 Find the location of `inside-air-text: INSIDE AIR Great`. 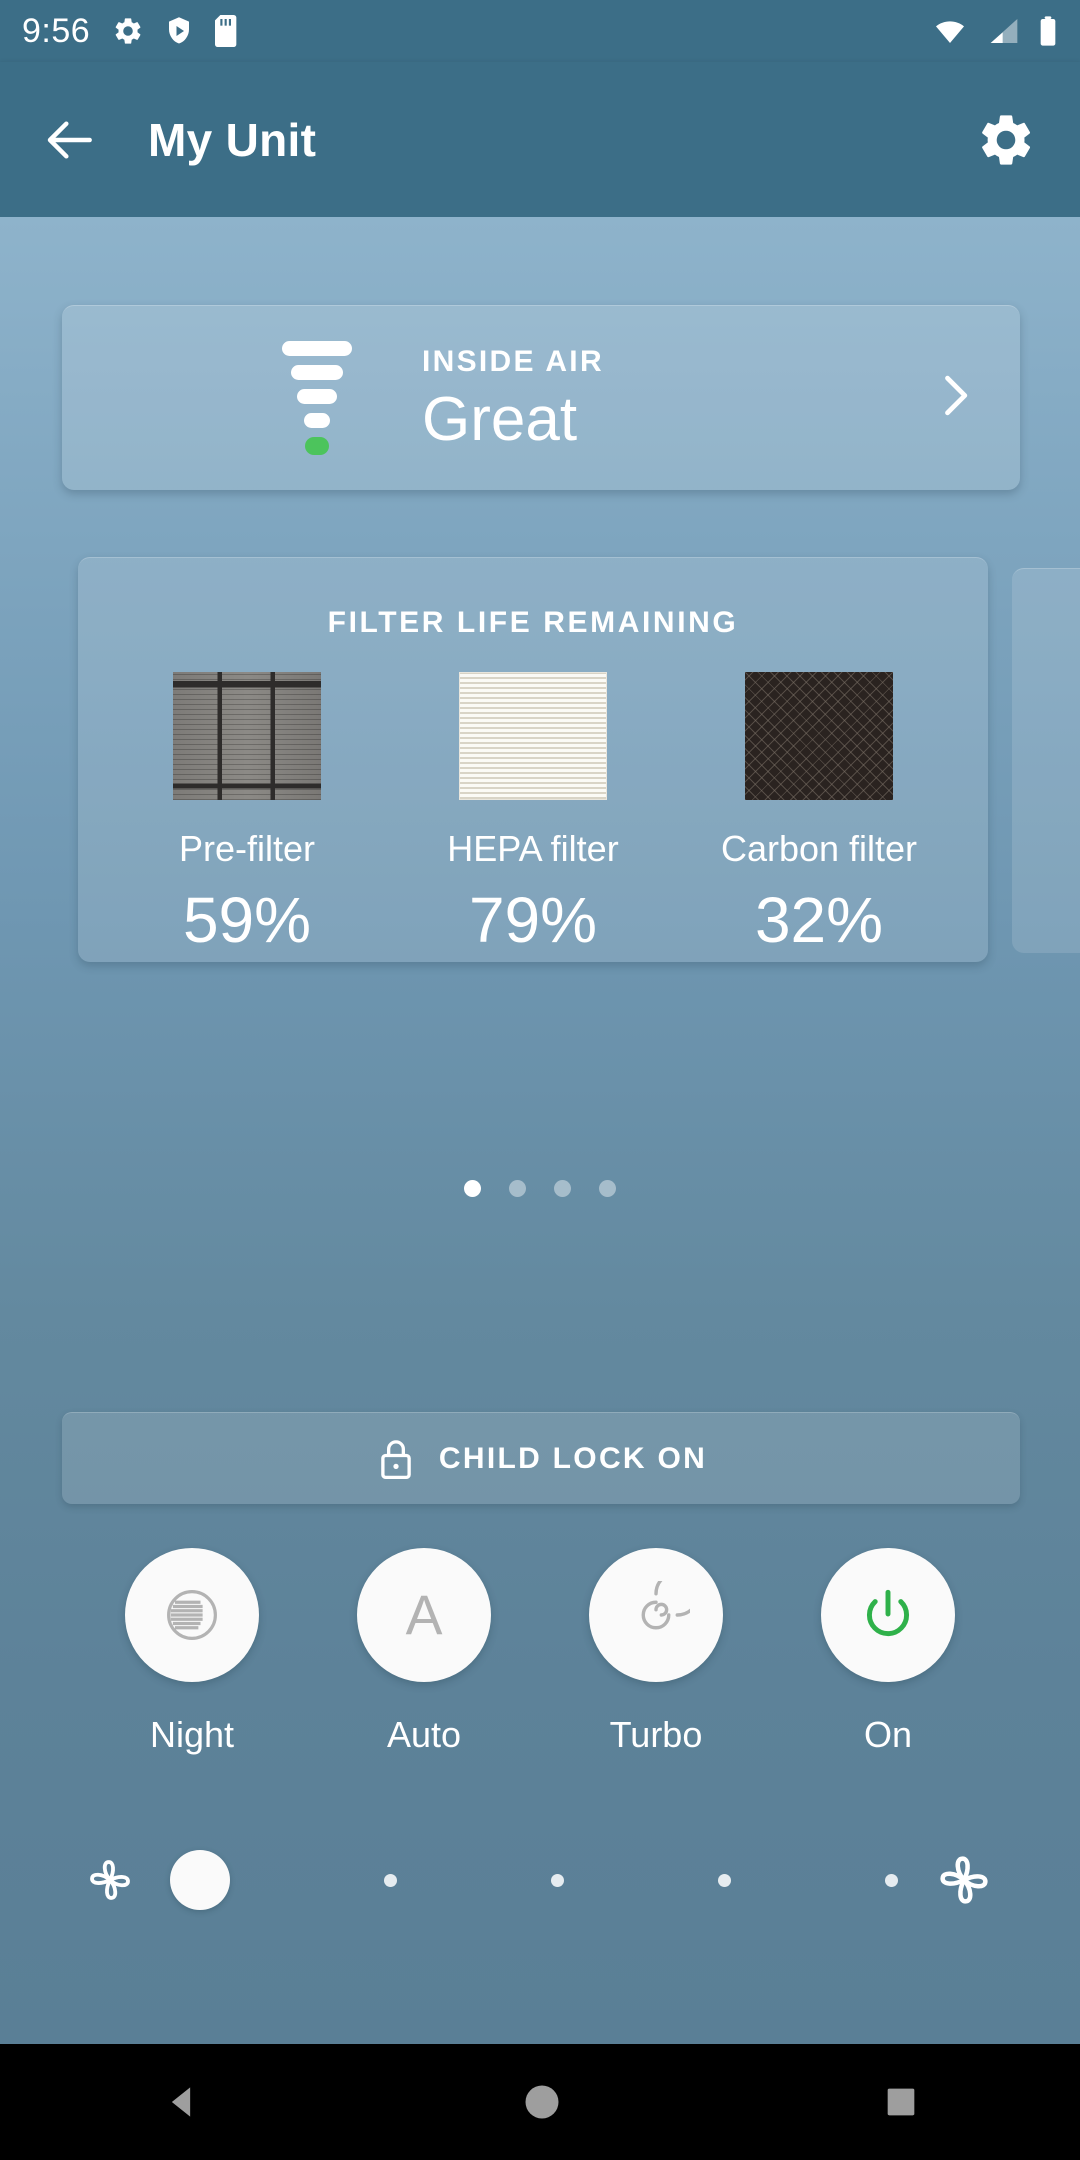

inside-air-text: INSIDE AIR Great is located at coordinates (513, 398).